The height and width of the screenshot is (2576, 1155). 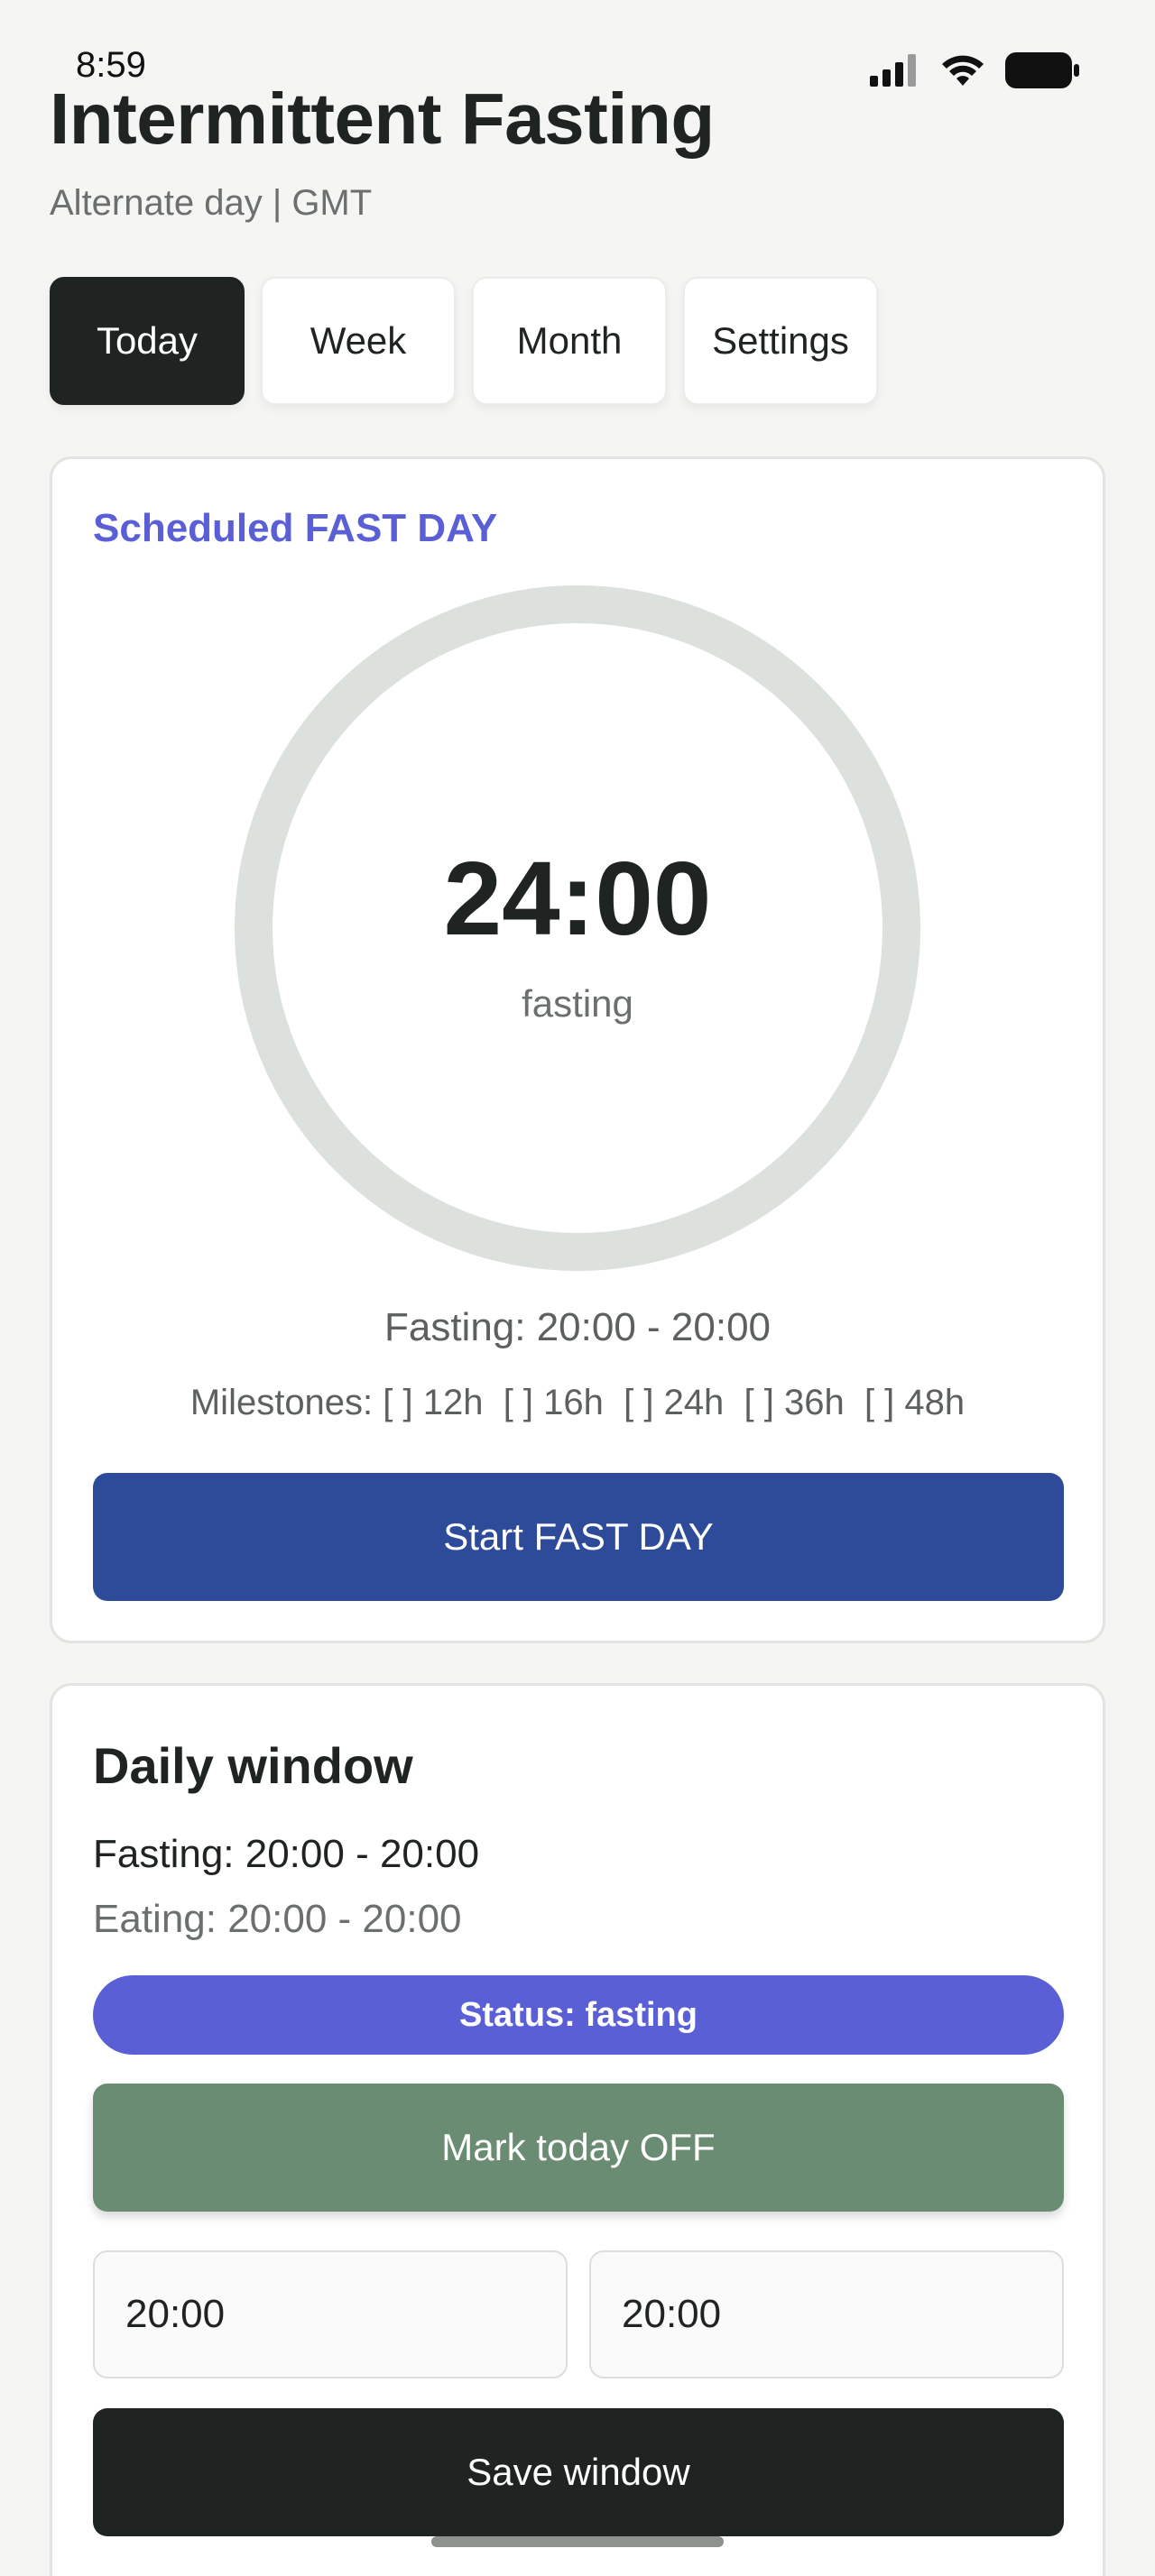 I want to click on status-badge: Status: fasting, so click(x=578, y=2015).